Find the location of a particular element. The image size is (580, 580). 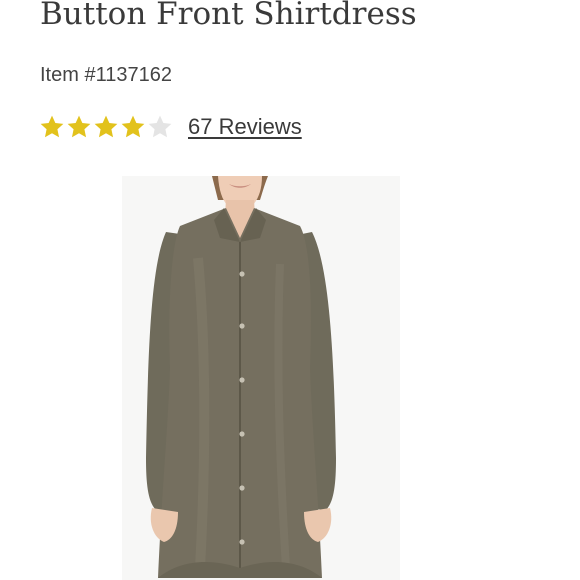

product-title: Button Front Shirtdress is located at coordinates (228, 16).